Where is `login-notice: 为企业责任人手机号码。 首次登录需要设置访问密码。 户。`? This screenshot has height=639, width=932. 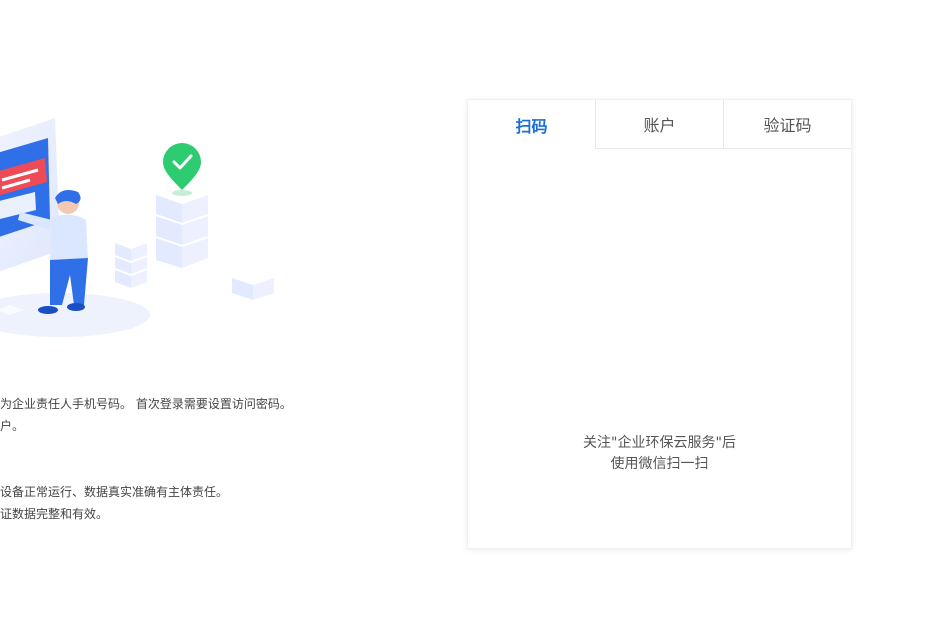
login-notice: 为企业责任人手机号码。 首次登录需要设置访问密码。 户。 is located at coordinates (146, 415).